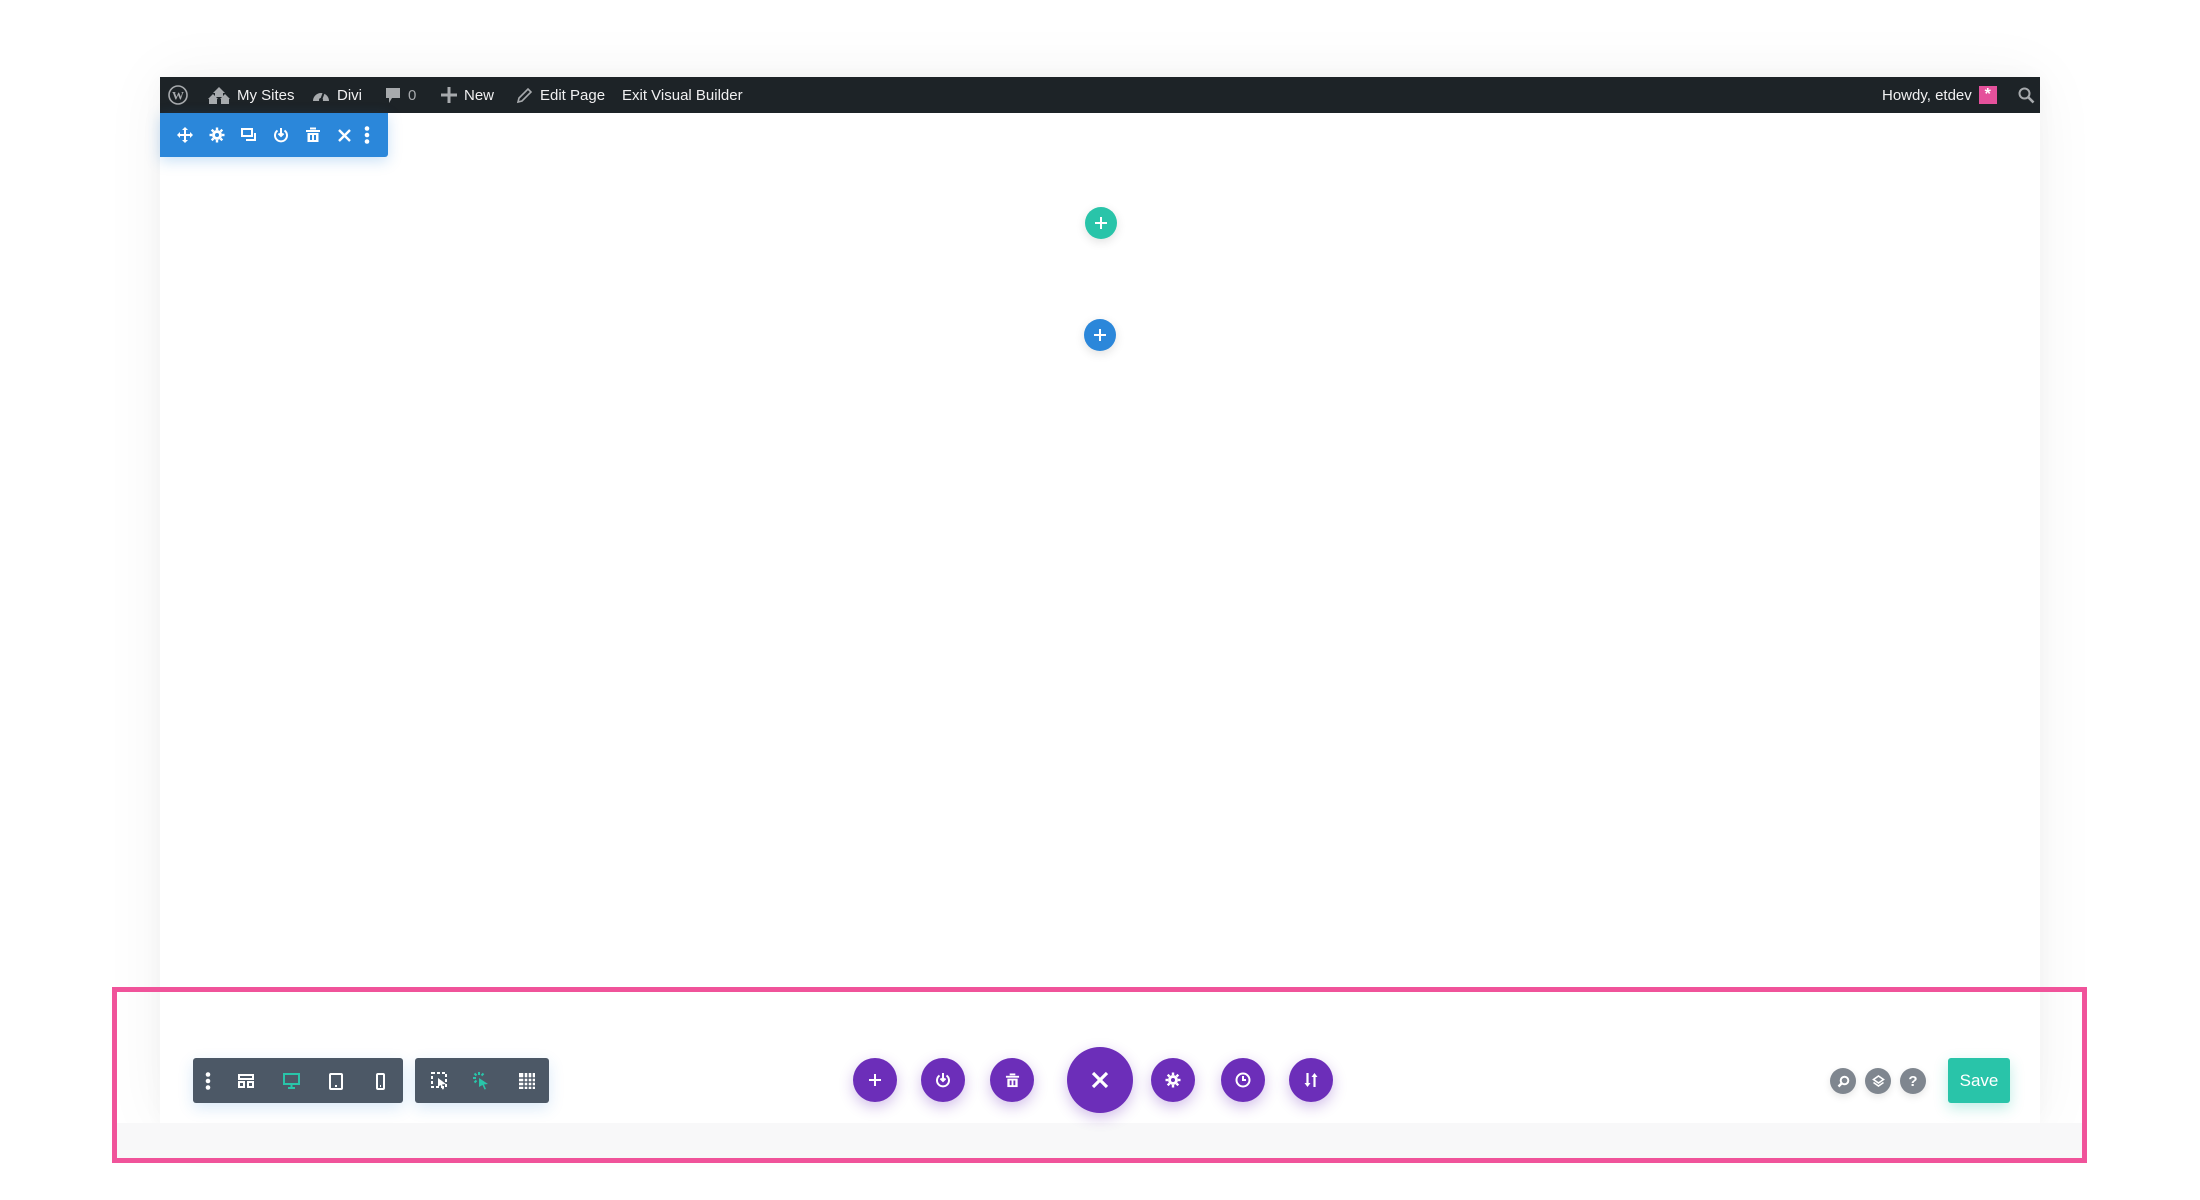 This screenshot has width=2200, height=1200. What do you see at coordinates (524, 95) in the screenshot?
I see `pencil-icon` at bounding box center [524, 95].